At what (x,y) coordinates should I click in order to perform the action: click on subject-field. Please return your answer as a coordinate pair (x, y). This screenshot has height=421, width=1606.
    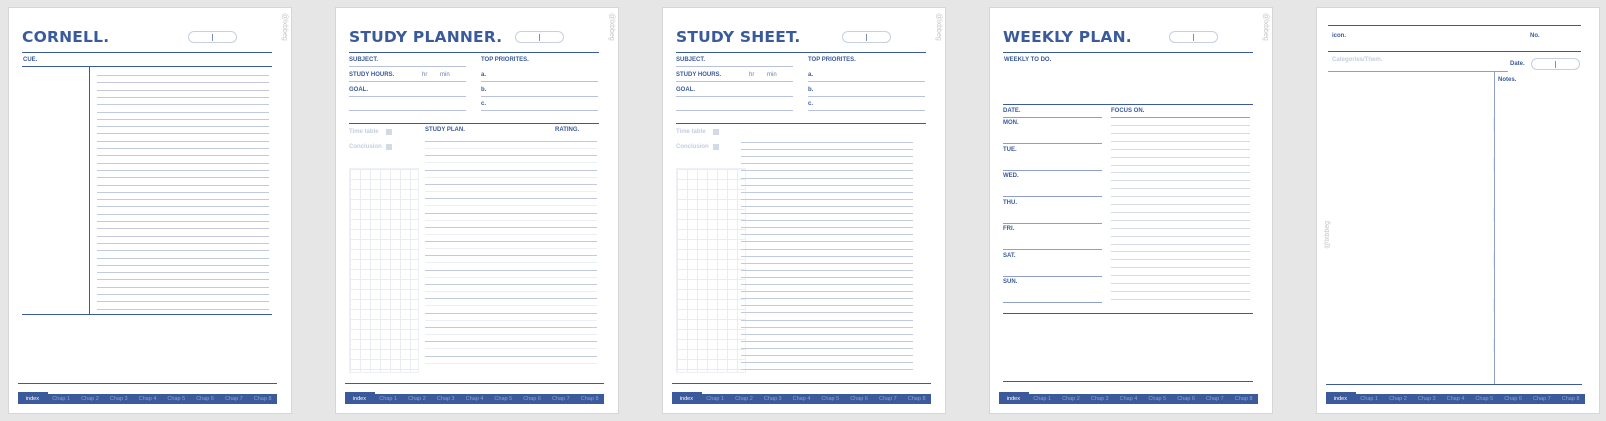
    Looking at the image, I should click on (734, 66).